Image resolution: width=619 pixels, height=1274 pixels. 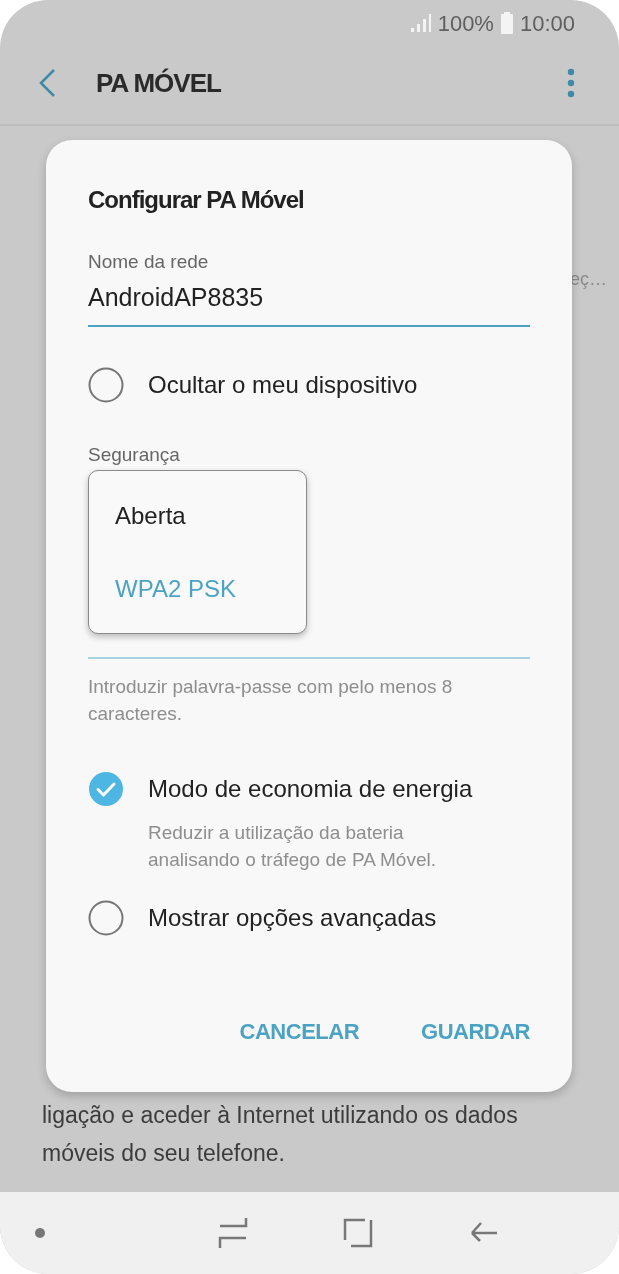 What do you see at coordinates (197, 515) in the screenshot?
I see `dropdown-option: Aberta` at bounding box center [197, 515].